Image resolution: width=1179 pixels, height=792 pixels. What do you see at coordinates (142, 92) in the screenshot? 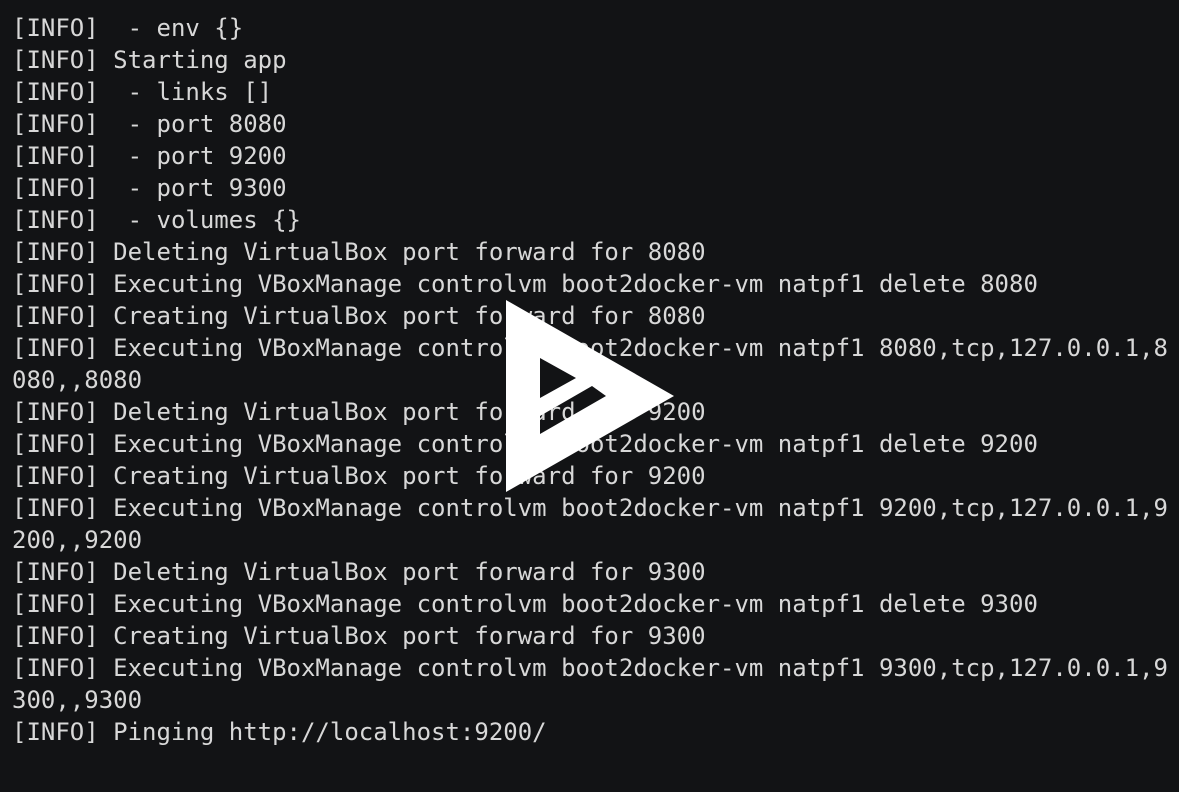
I see `terminal-line: [INFO] - links []` at bounding box center [142, 92].